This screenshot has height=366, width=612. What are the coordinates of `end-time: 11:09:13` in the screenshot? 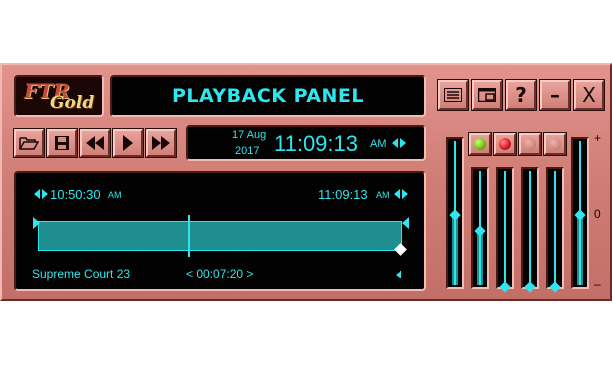 It's located at (343, 194).